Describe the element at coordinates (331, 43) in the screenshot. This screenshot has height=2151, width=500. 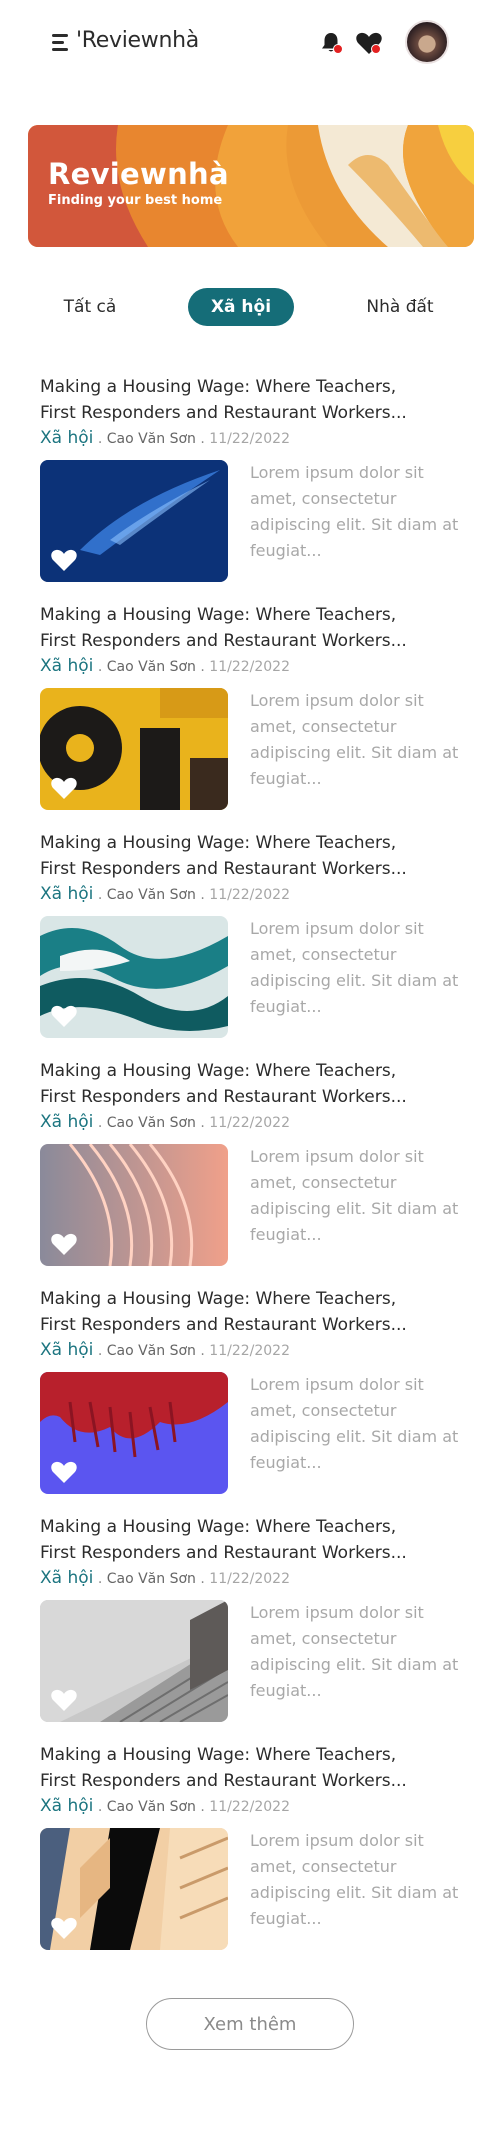
I see `notifications-button` at that location.